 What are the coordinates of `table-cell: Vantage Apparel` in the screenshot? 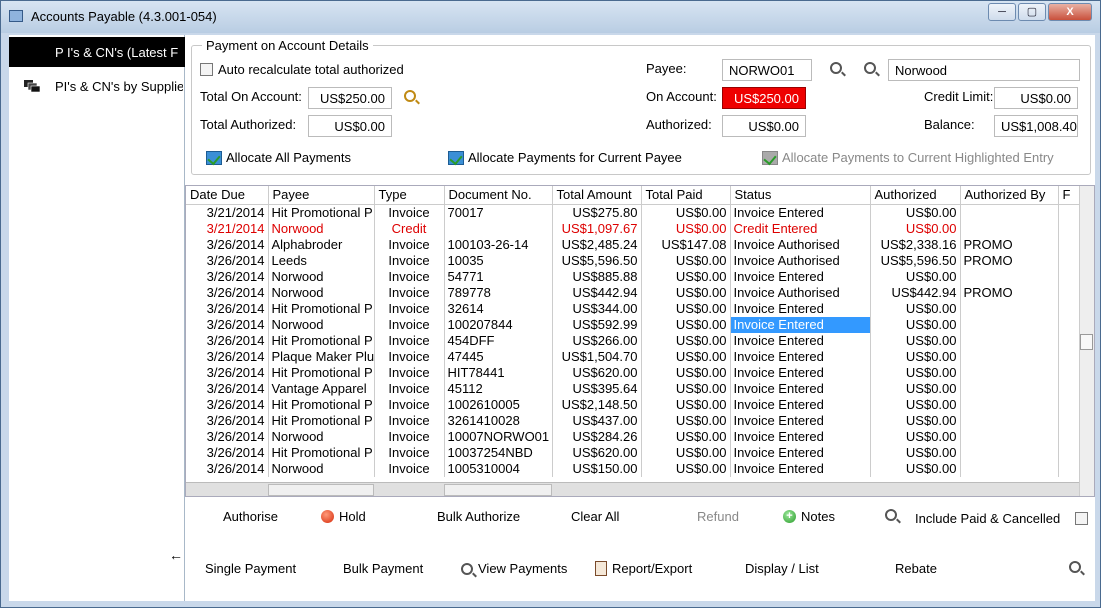 It's located at (321, 388).